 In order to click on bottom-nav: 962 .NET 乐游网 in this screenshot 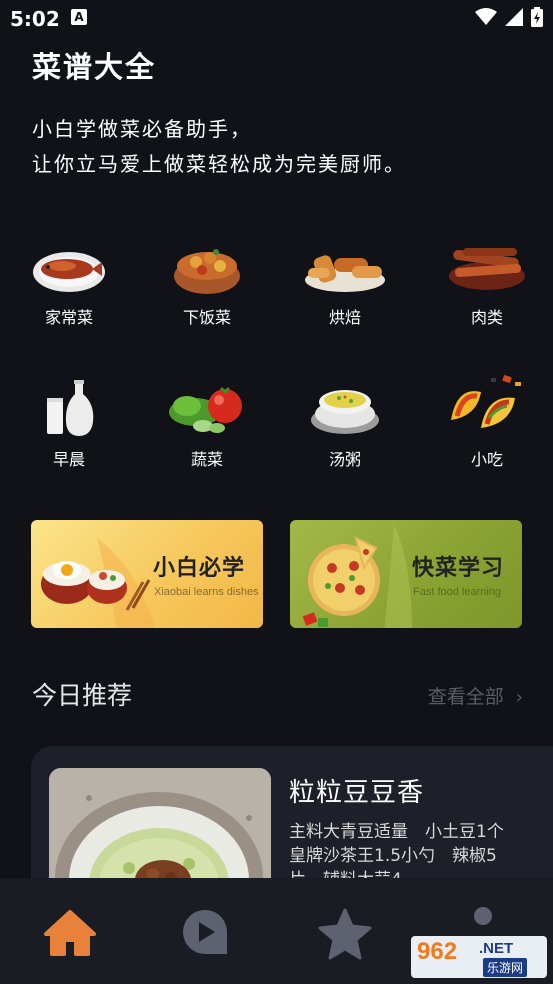, I will do `click(276, 931)`.